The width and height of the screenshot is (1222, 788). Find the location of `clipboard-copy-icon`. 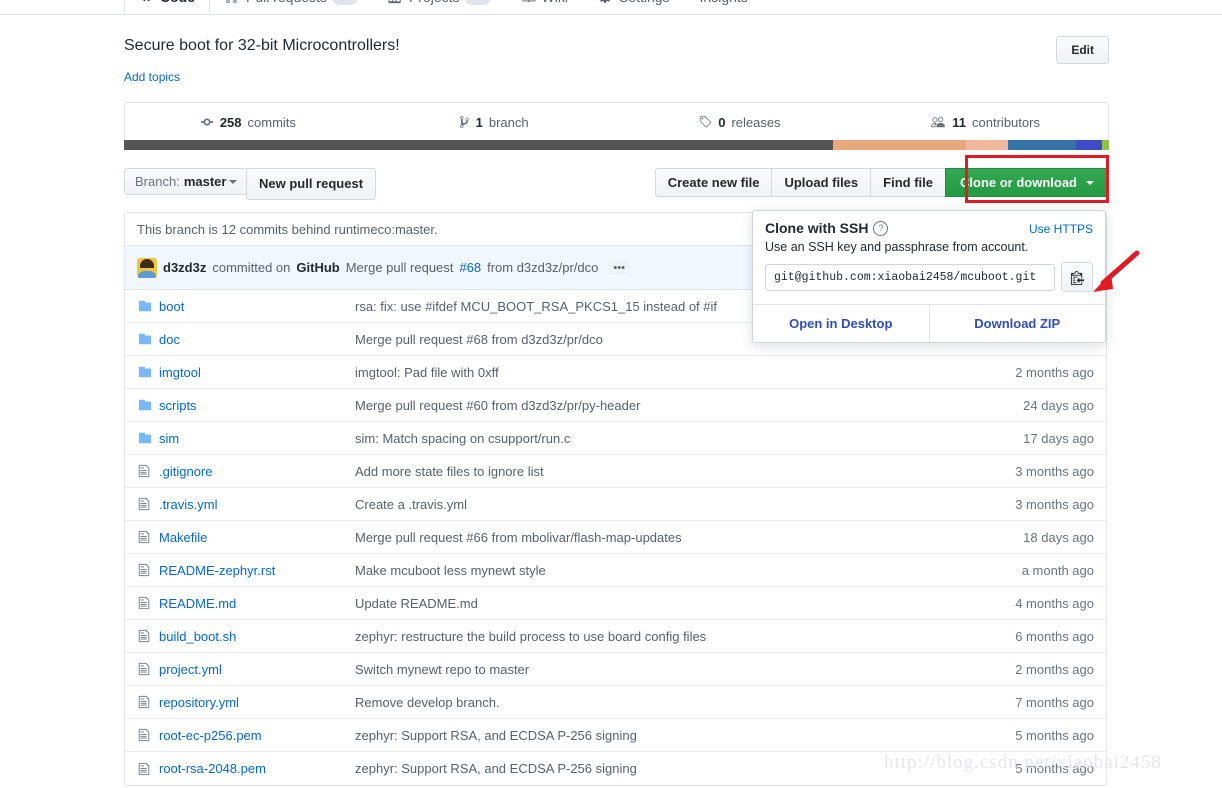

clipboard-copy-icon is located at coordinates (1077, 277).